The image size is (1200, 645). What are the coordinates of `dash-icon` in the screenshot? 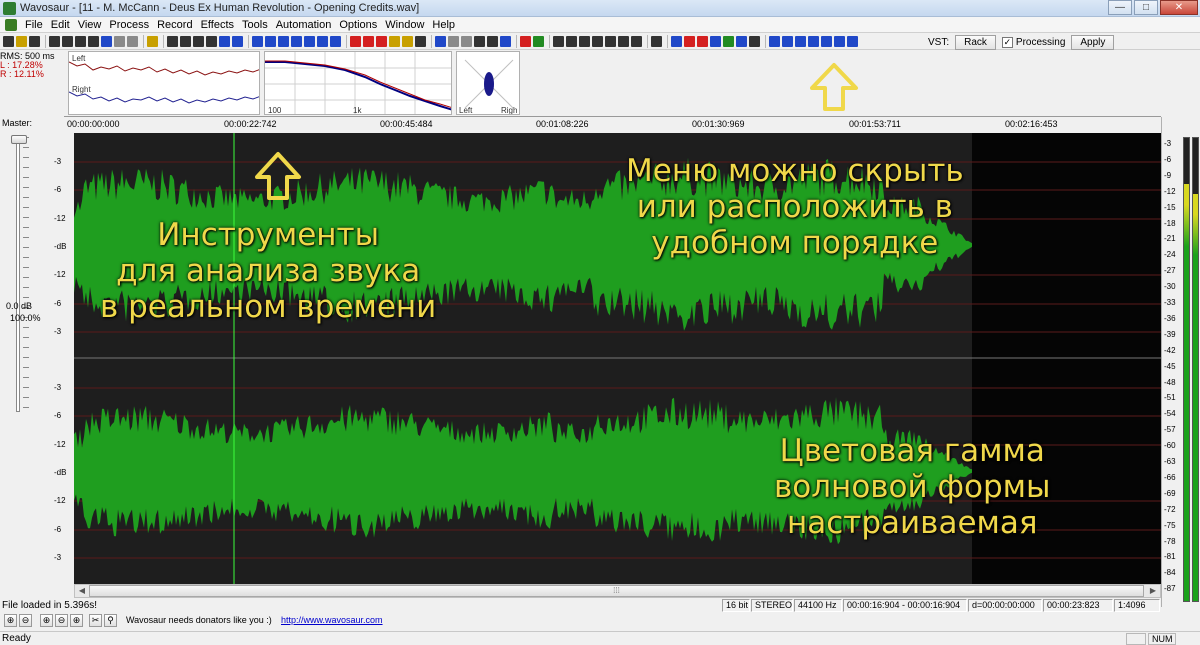 It's located at (466, 41).